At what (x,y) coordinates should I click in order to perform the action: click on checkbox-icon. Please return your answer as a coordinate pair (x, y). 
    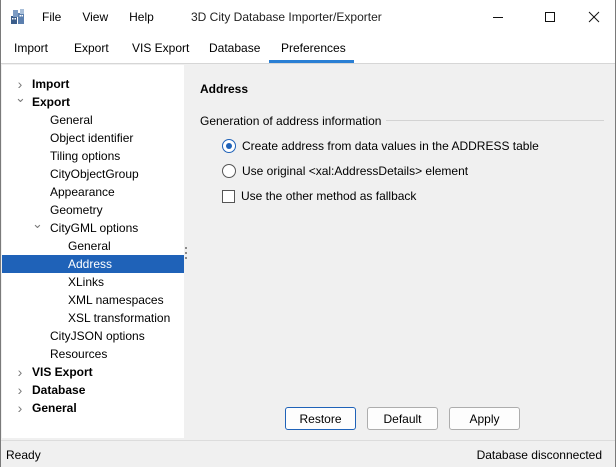
    Looking at the image, I should click on (228, 196).